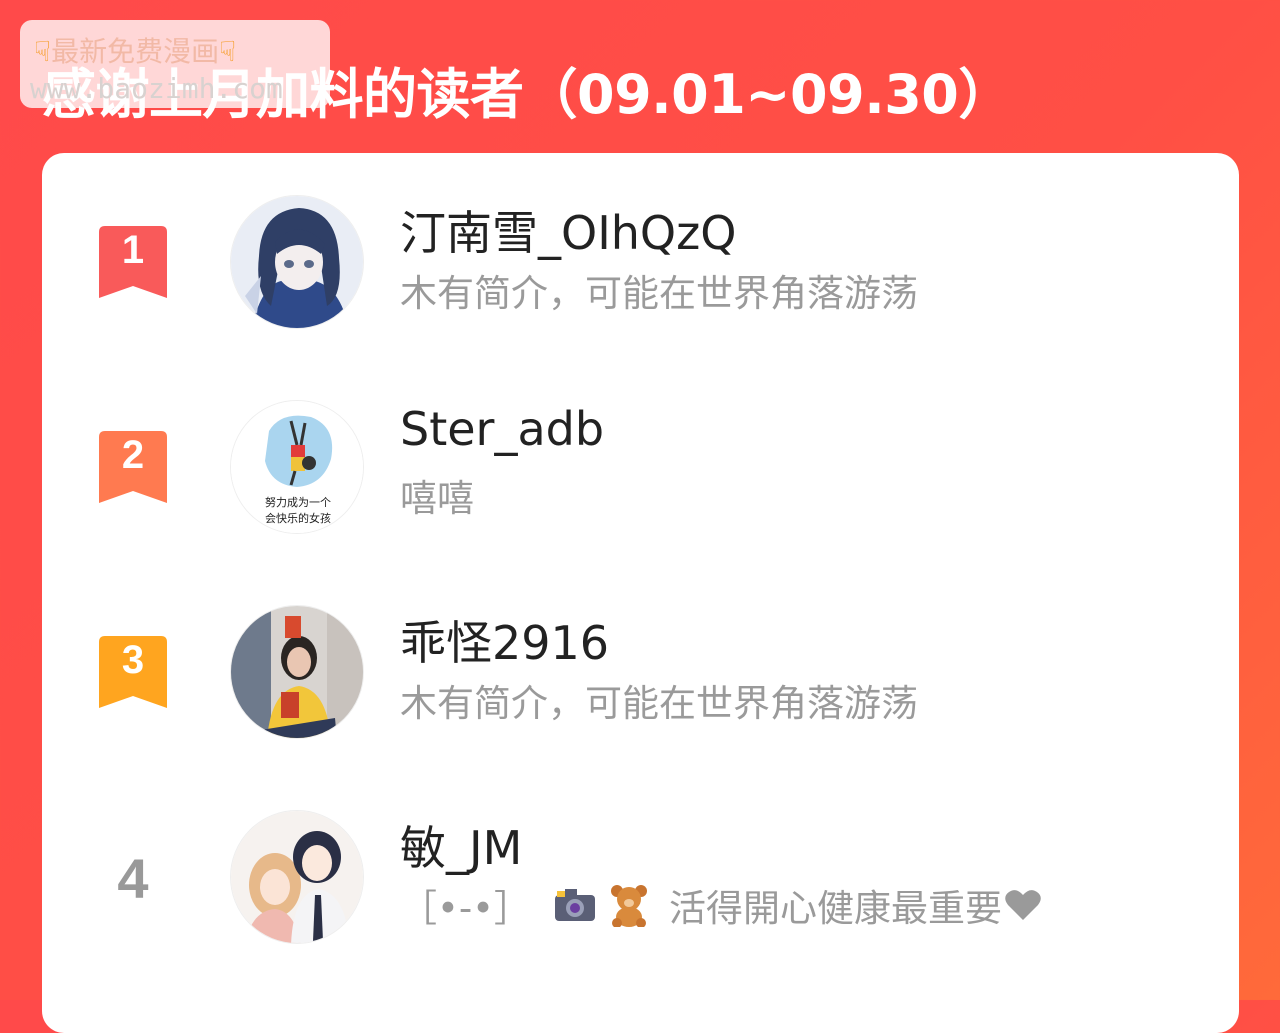 The image size is (1280, 1033). I want to click on watermark: ☟最新免费漫画☟ www.baozimh.com, so click(175, 64).